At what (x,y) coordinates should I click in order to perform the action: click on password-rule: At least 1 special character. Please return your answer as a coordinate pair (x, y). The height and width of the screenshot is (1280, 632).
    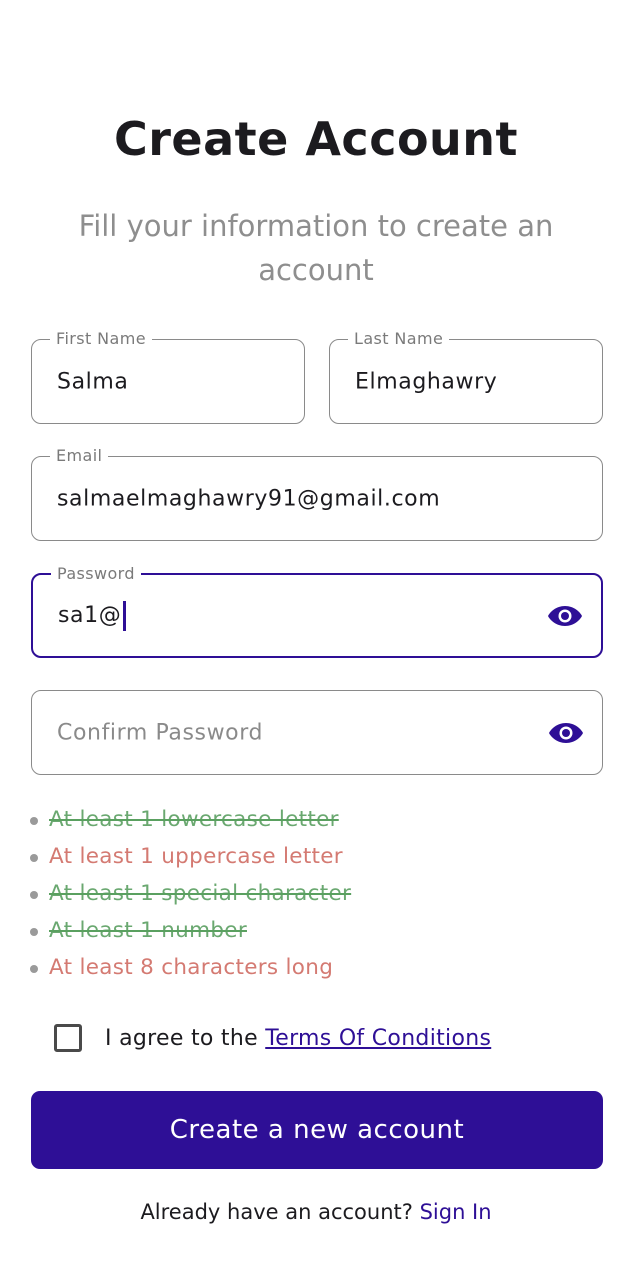
    Looking at the image, I should click on (310, 895).